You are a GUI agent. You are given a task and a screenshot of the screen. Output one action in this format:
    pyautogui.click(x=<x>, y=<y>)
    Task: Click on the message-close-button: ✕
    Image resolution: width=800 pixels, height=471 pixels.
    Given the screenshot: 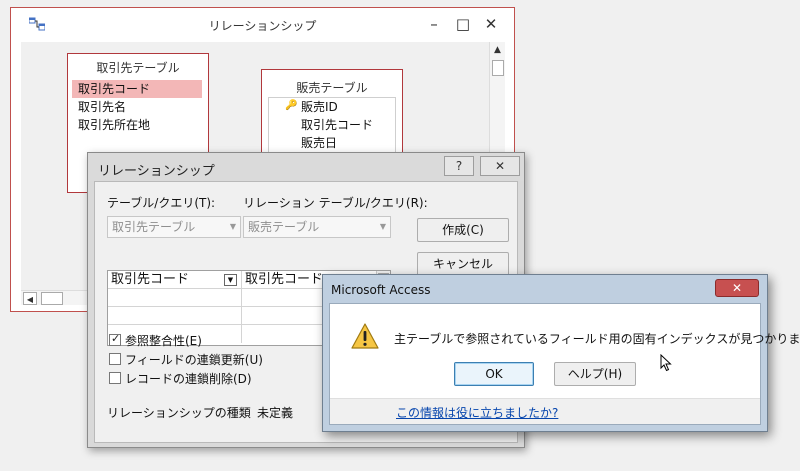 What is the action you would take?
    pyautogui.click(x=737, y=288)
    